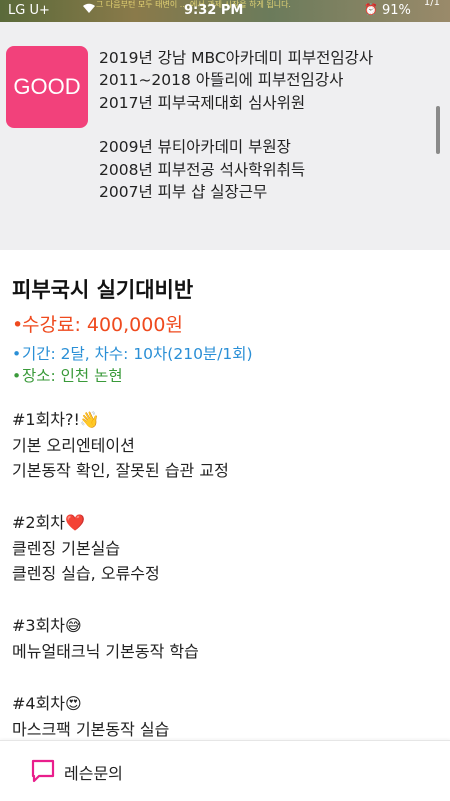  I want to click on course-place: •장소: 인천 논현, so click(67, 375).